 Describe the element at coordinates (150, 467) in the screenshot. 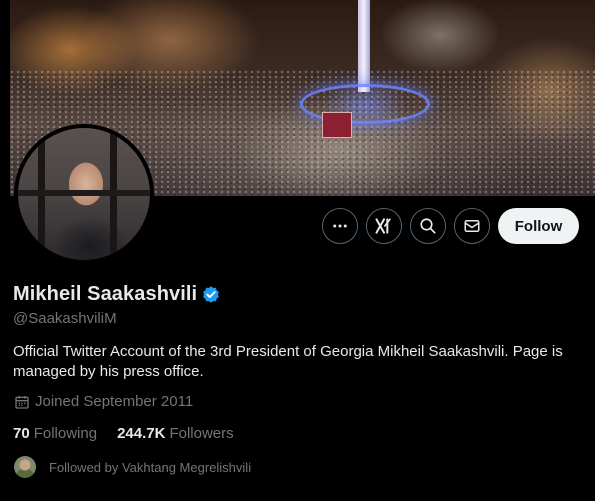

I see `followed-by-text: Followed by Vakhtang Megrelishvili` at that location.